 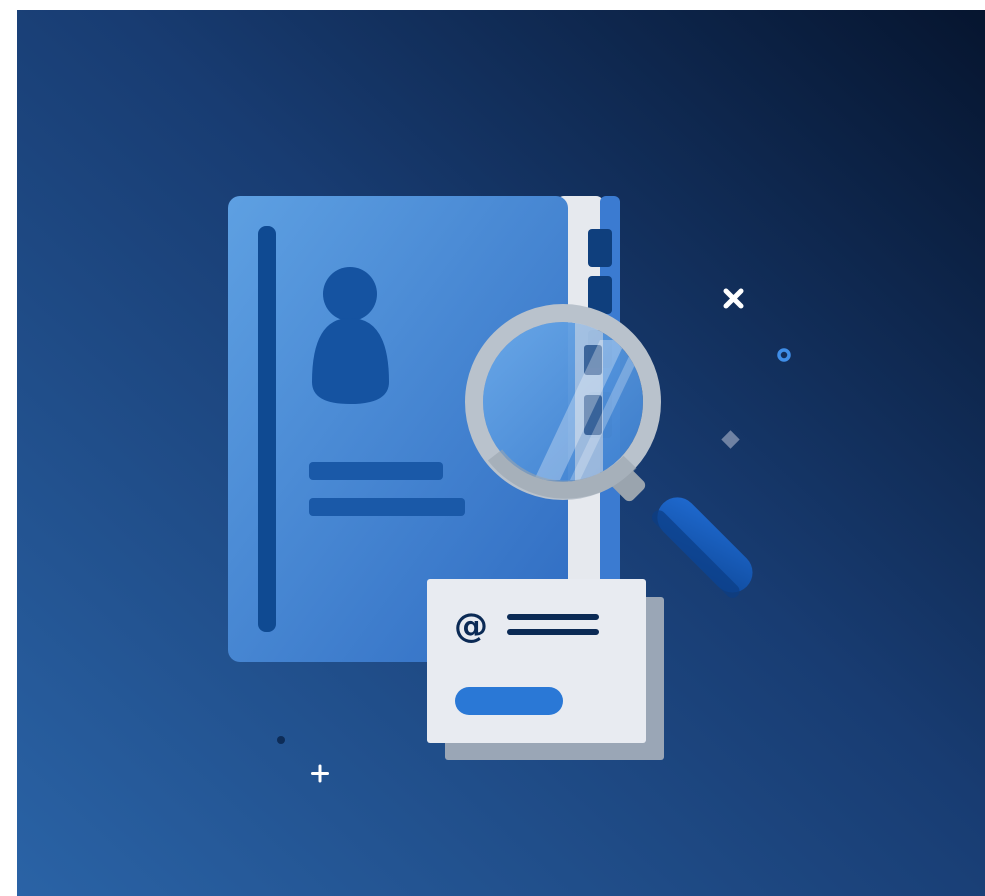 I want to click on at-sign-icon: @, so click(x=471, y=626).